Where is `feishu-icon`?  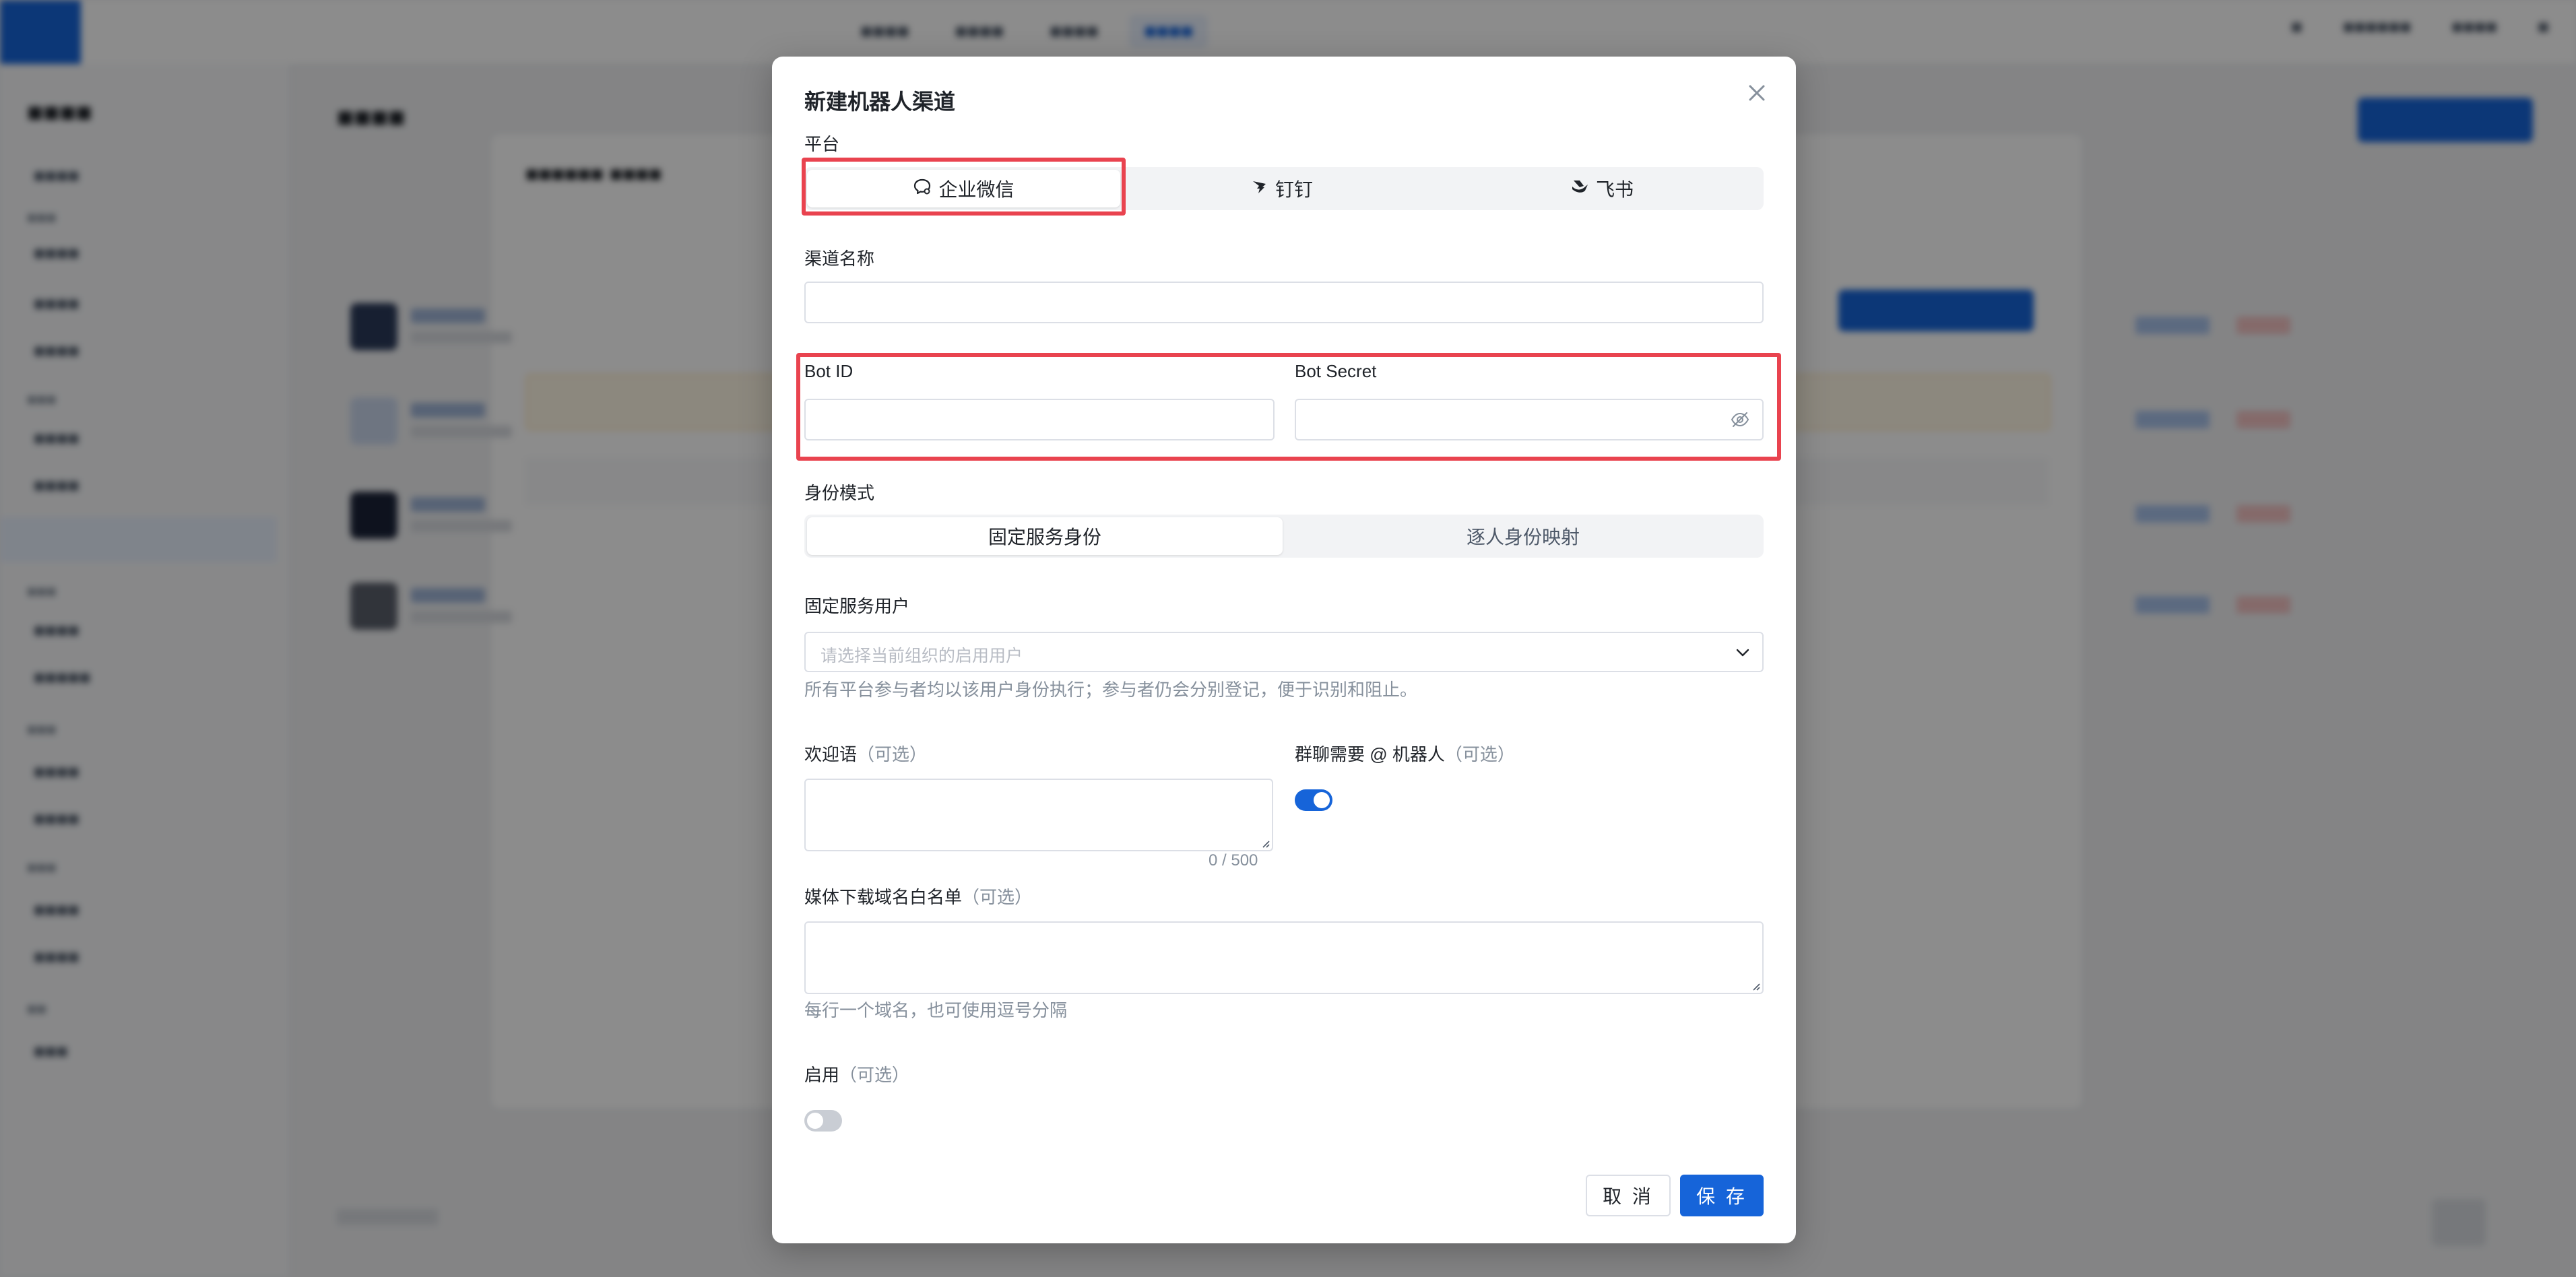 feishu-icon is located at coordinates (1579, 189).